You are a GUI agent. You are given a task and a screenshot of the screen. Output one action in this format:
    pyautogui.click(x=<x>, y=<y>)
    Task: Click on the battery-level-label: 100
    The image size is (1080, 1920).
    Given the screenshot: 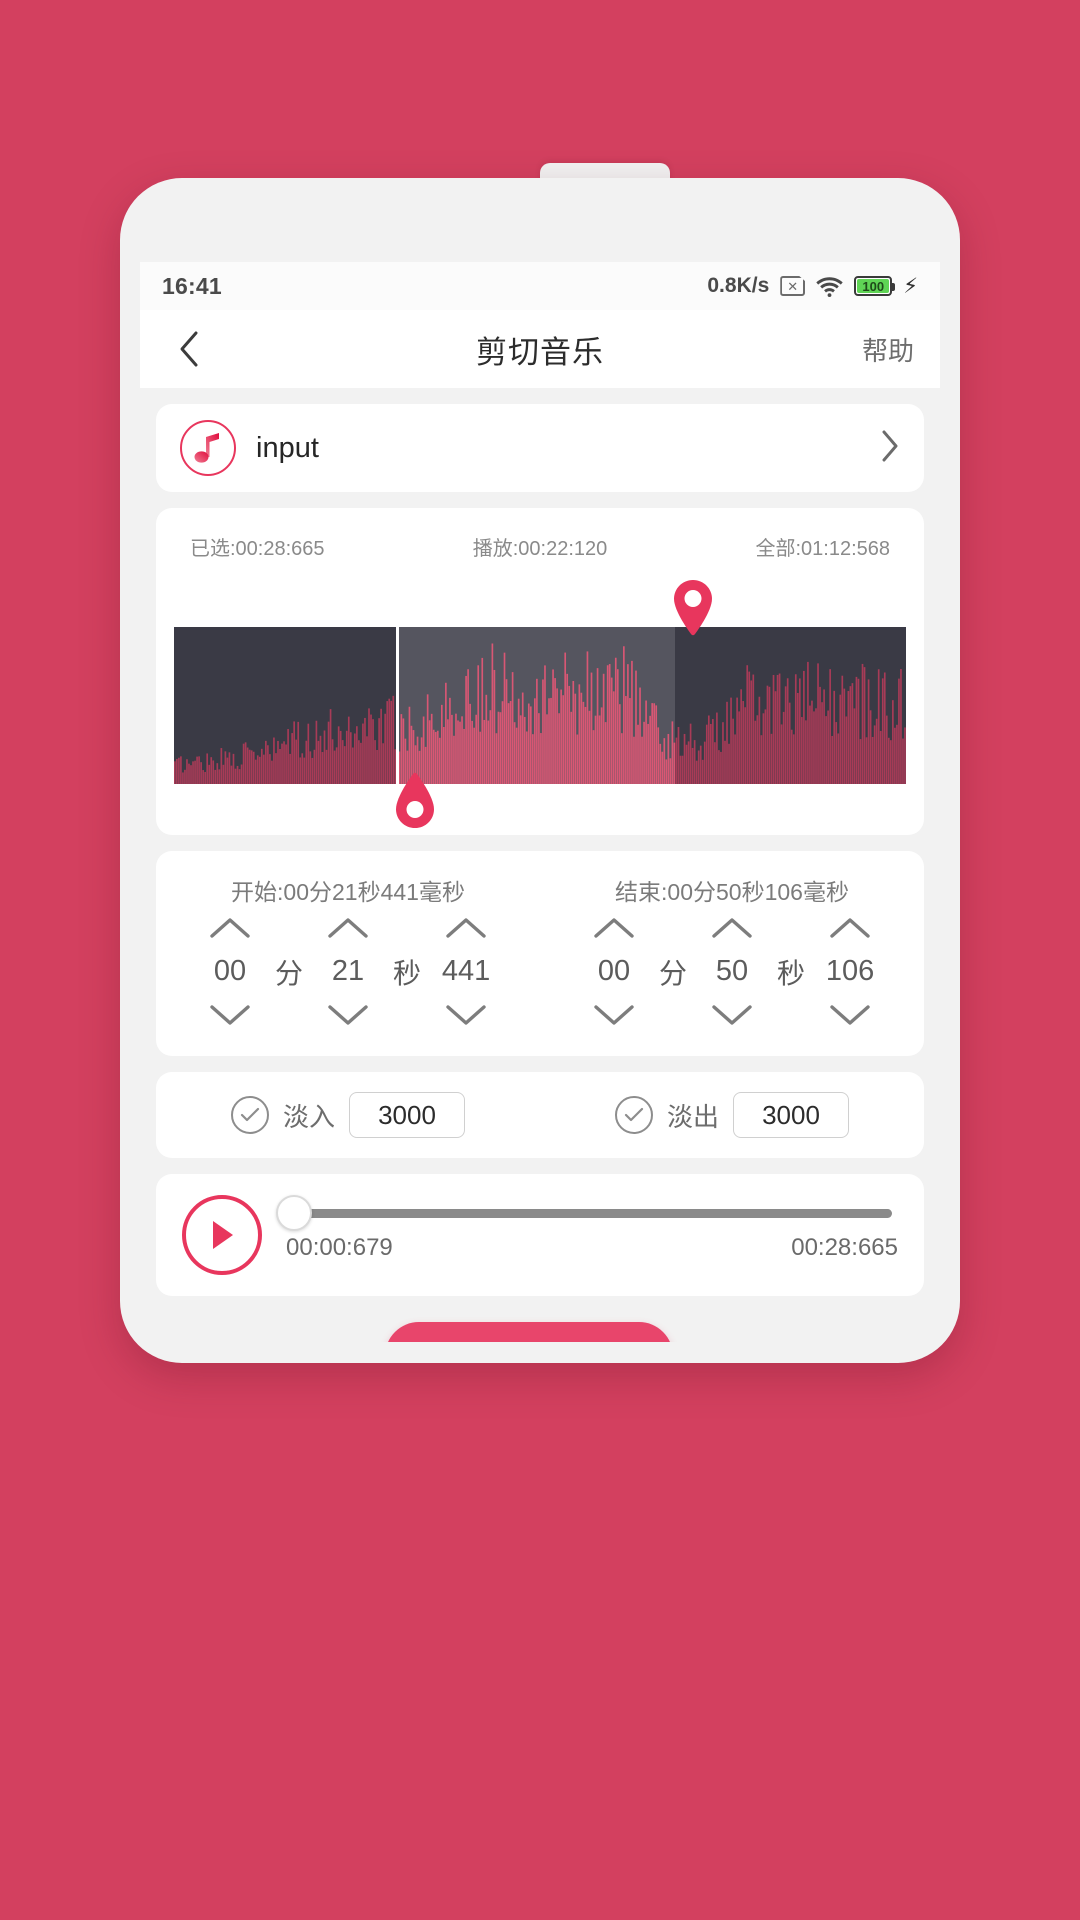 What is the action you would take?
    pyautogui.click(x=873, y=286)
    